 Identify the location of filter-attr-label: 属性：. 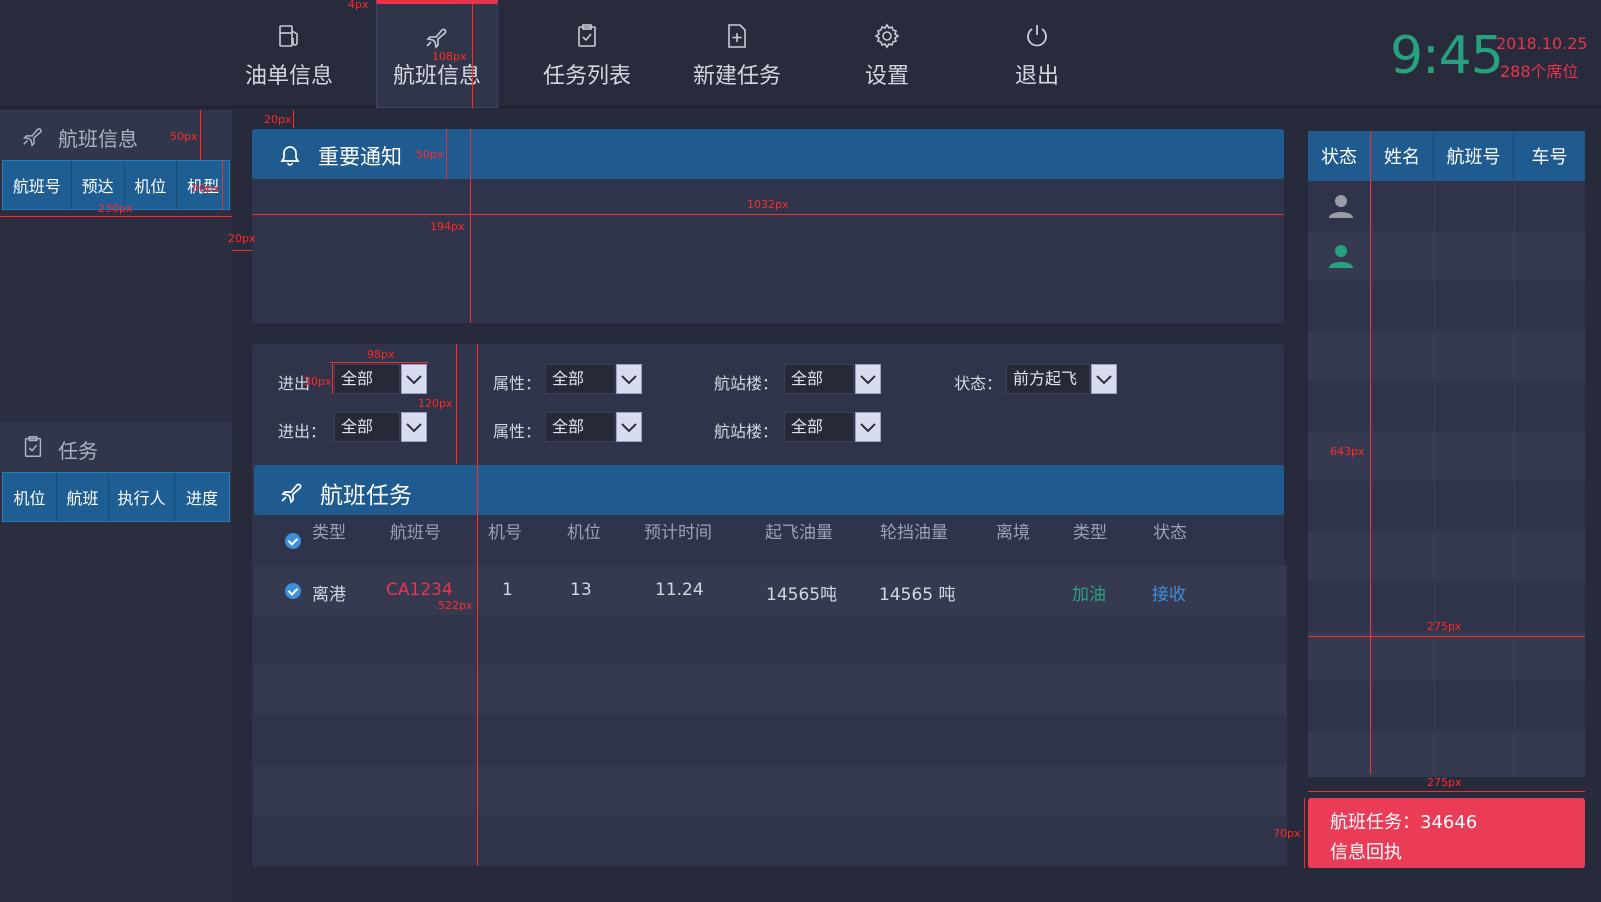
(517, 431).